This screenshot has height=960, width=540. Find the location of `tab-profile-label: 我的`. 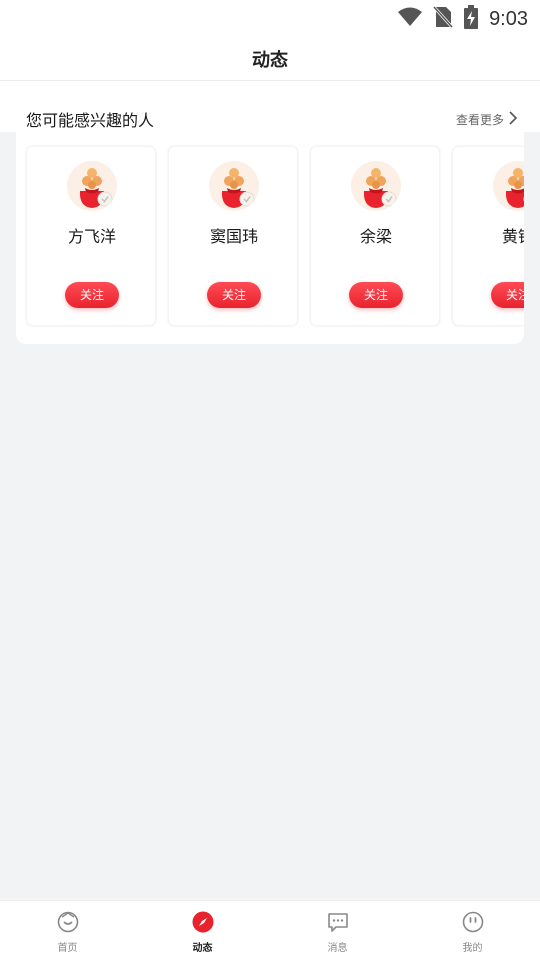

tab-profile-label: 我的 is located at coordinates (472, 948).